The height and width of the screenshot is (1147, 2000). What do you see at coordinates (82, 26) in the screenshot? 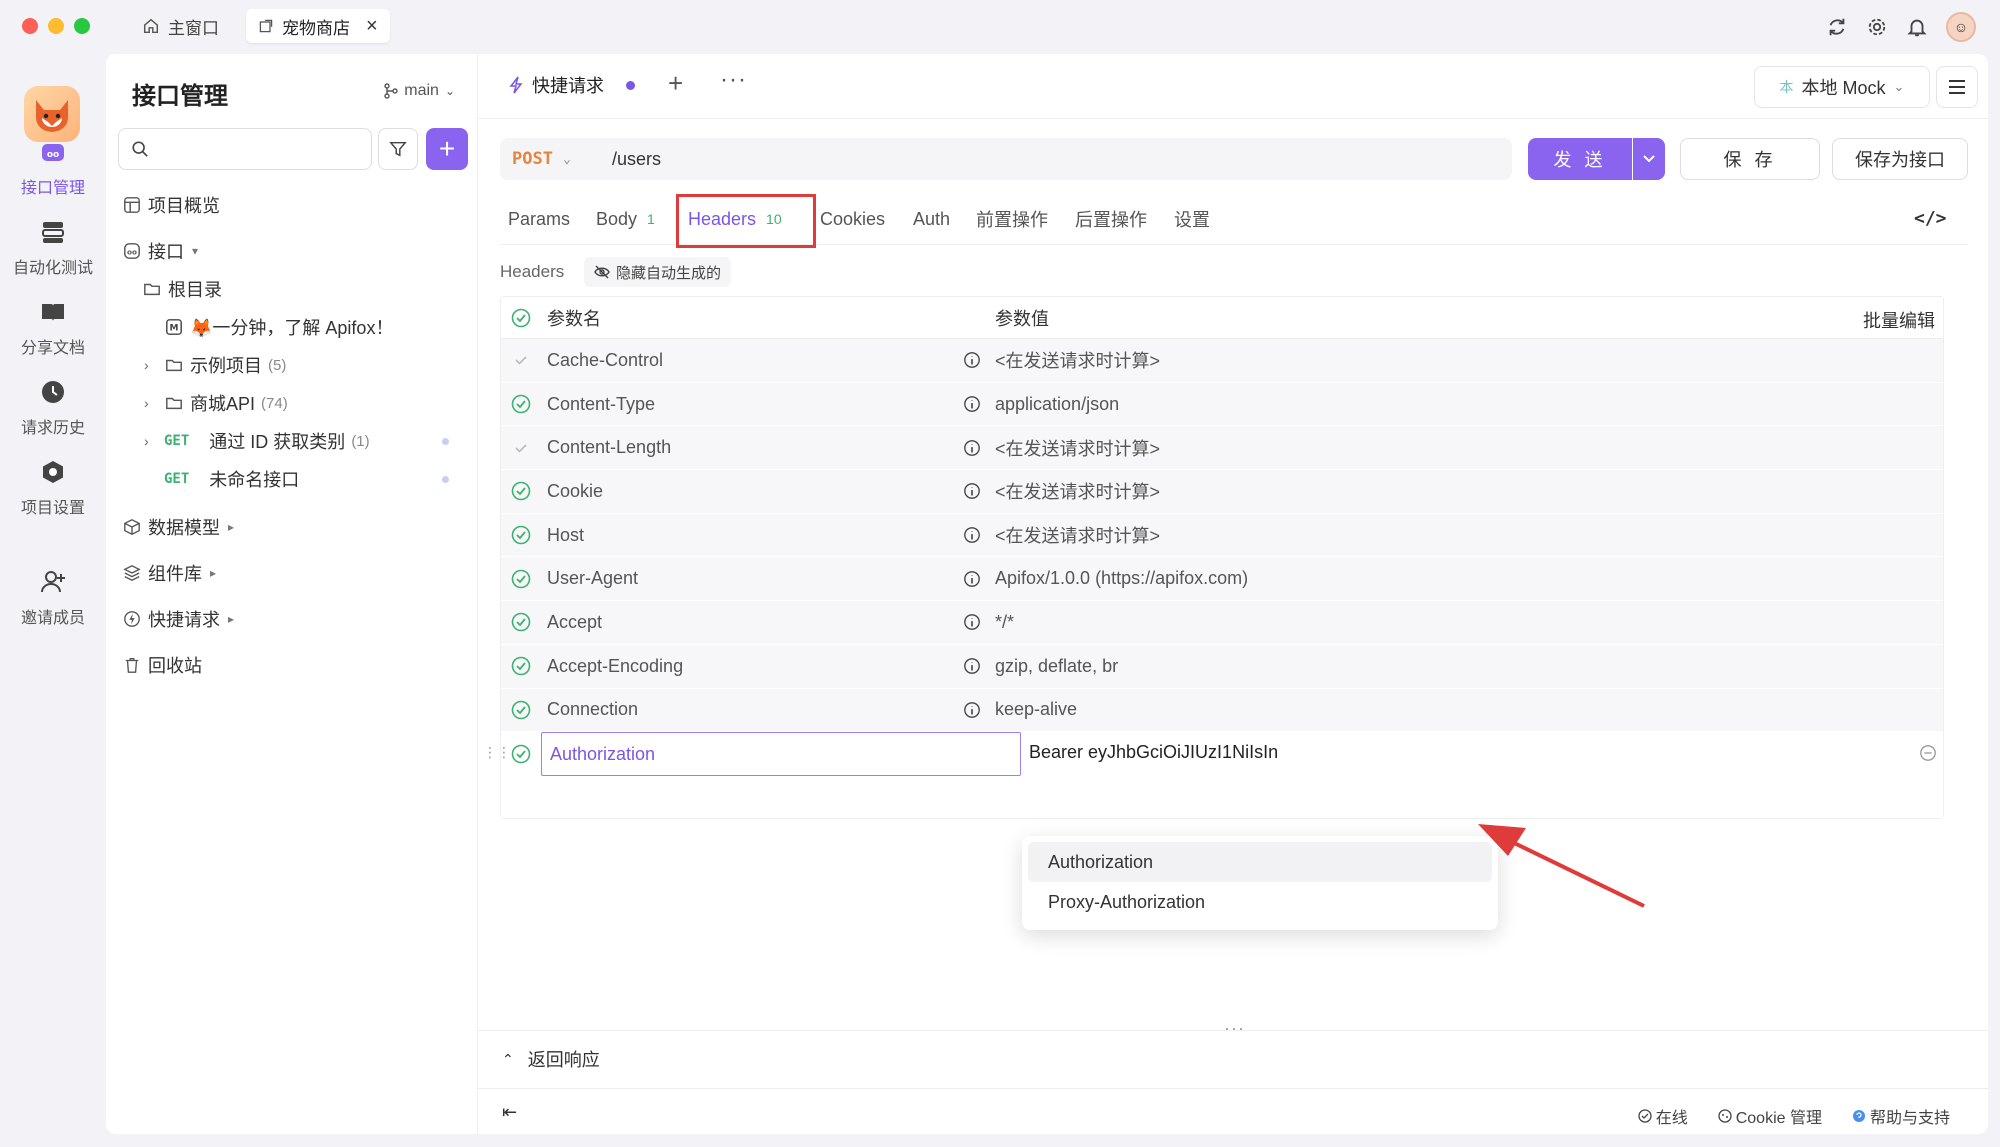
I see `window-maximize-button` at bounding box center [82, 26].